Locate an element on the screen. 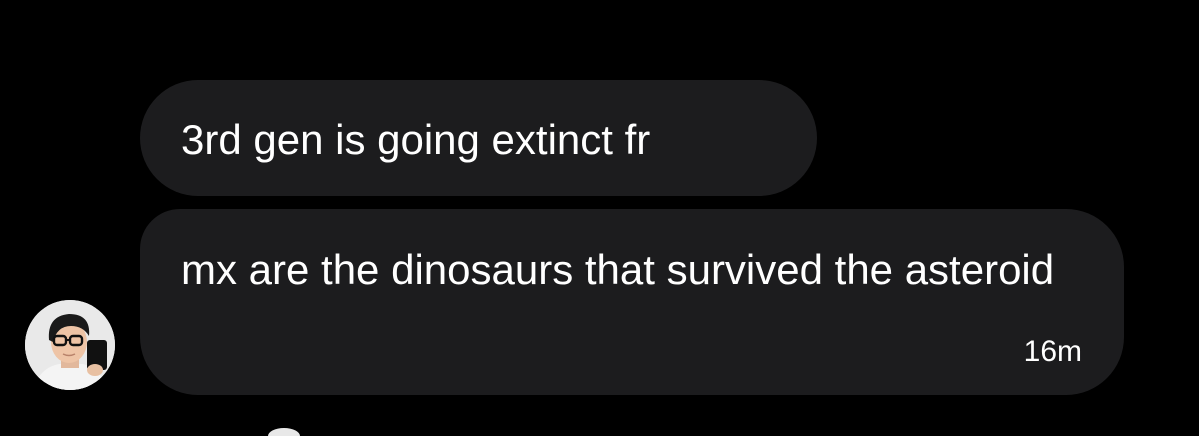 Image resolution: width=1199 pixels, height=436 pixels. sender-avatar is located at coordinates (70, 345).